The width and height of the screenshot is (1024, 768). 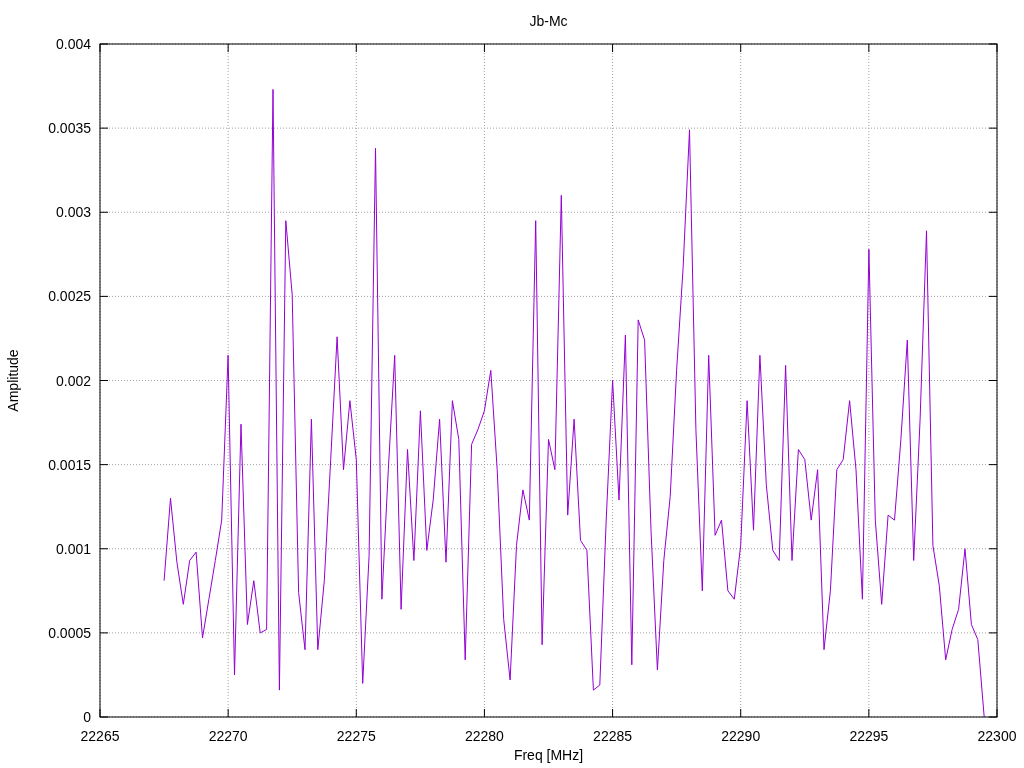 What do you see at coordinates (548, 21) in the screenshot?
I see `chart-title: Jb-Mc` at bounding box center [548, 21].